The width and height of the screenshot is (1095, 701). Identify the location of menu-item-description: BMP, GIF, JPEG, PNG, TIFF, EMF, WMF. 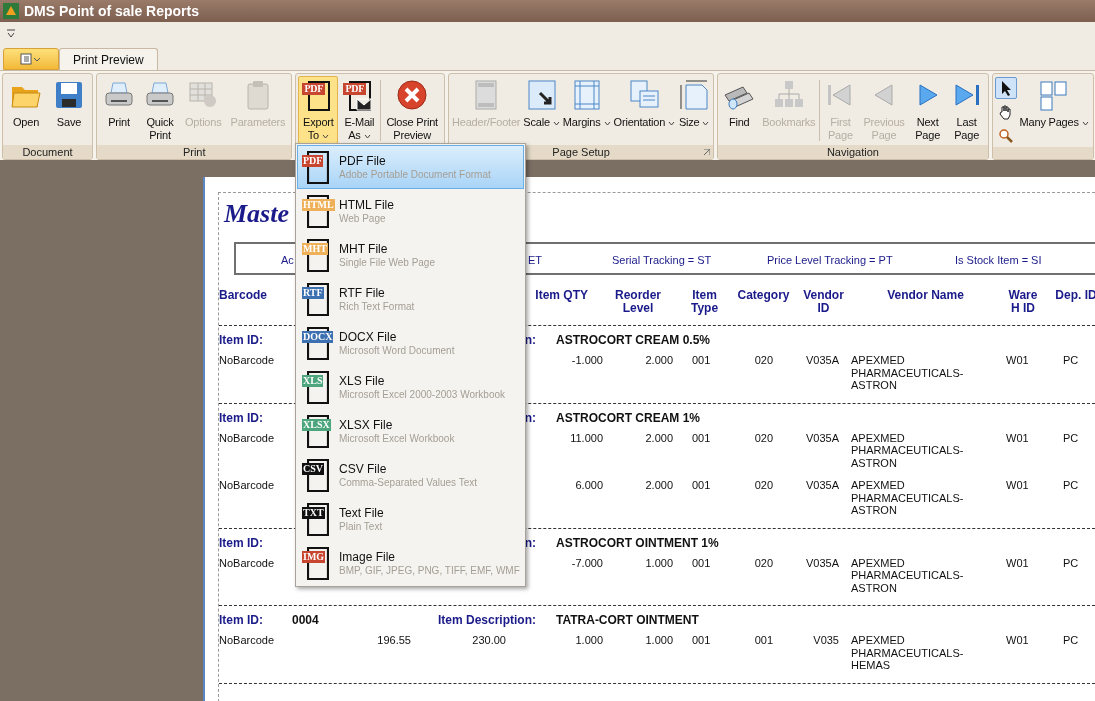
(429, 570).